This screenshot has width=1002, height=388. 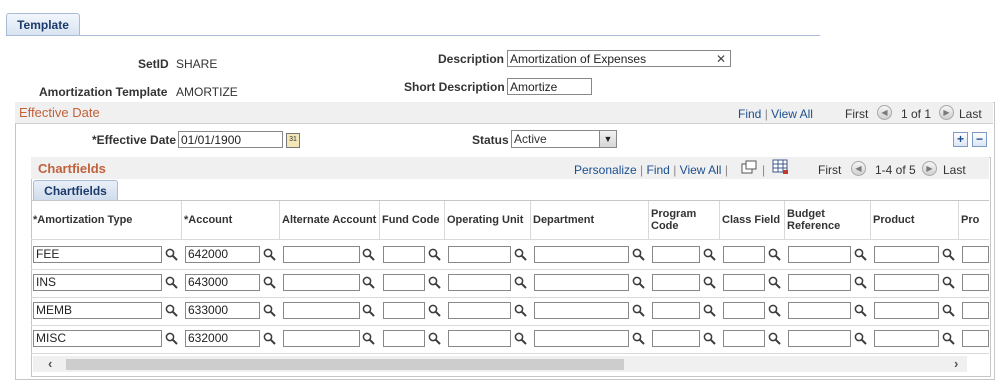 What do you see at coordinates (488, 220) in the screenshot?
I see `column-header: Operating Unit` at bounding box center [488, 220].